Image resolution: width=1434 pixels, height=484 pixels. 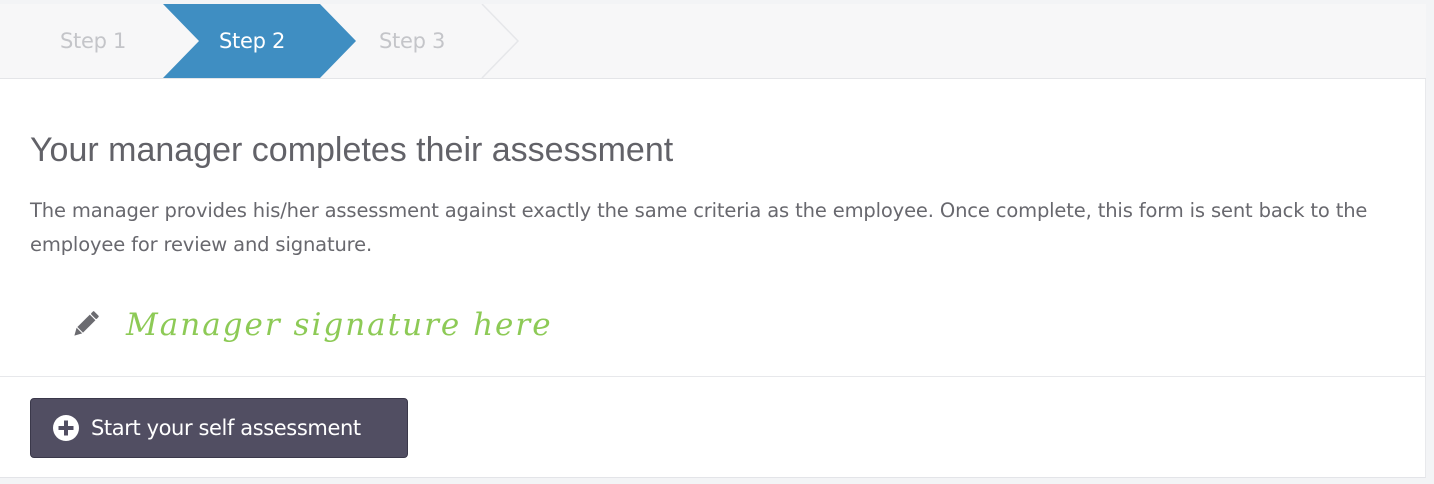 What do you see at coordinates (713, 376) in the screenshot?
I see `section-divider` at bounding box center [713, 376].